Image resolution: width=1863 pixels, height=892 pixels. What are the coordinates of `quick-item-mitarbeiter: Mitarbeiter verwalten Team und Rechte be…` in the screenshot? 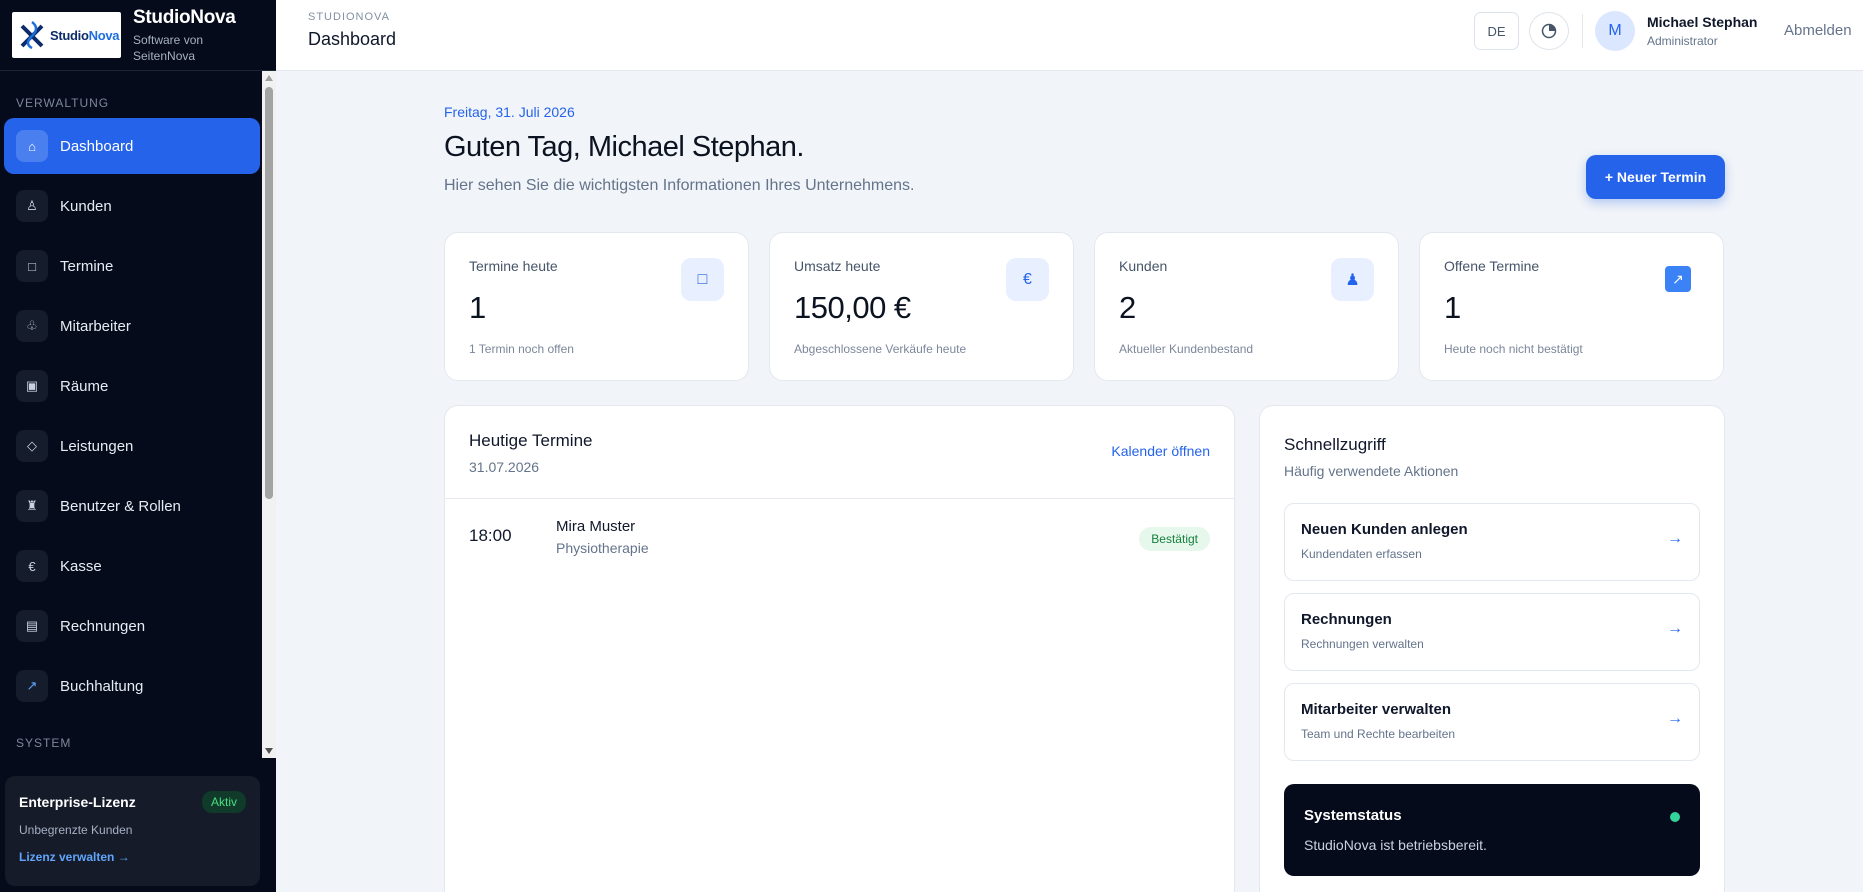 It's located at (1492, 722).